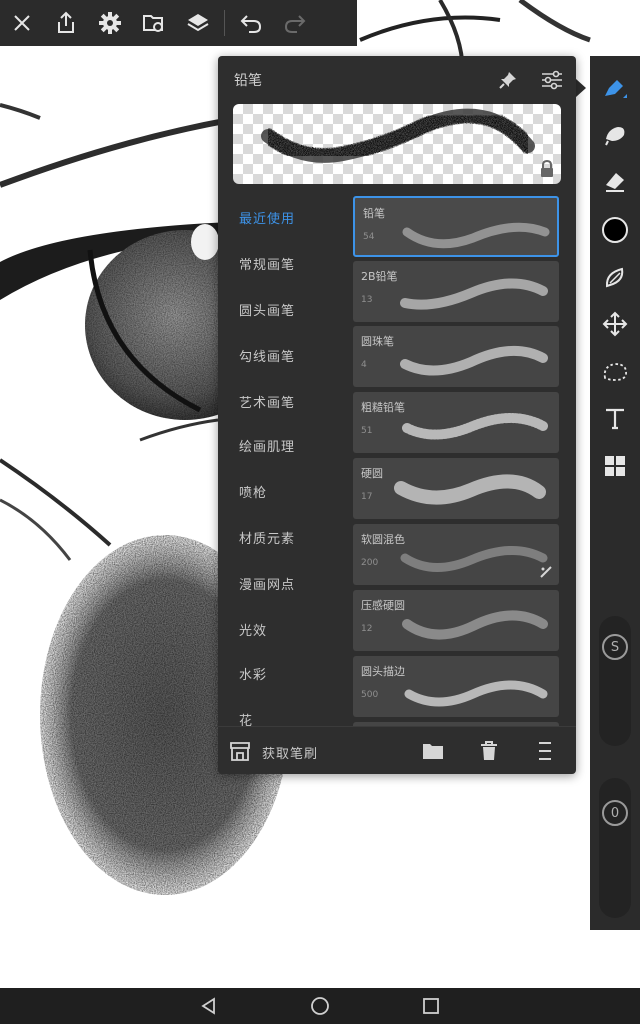 The height and width of the screenshot is (1024, 640). I want to click on opacity-knob: 0, so click(615, 813).